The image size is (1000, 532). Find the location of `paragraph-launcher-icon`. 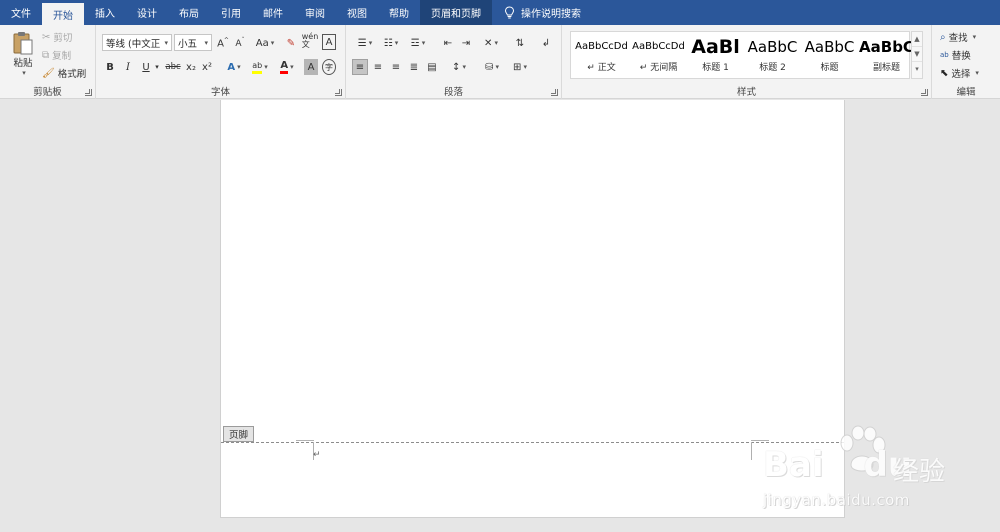

paragraph-launcher-icon is located at coordinates (554, 92).